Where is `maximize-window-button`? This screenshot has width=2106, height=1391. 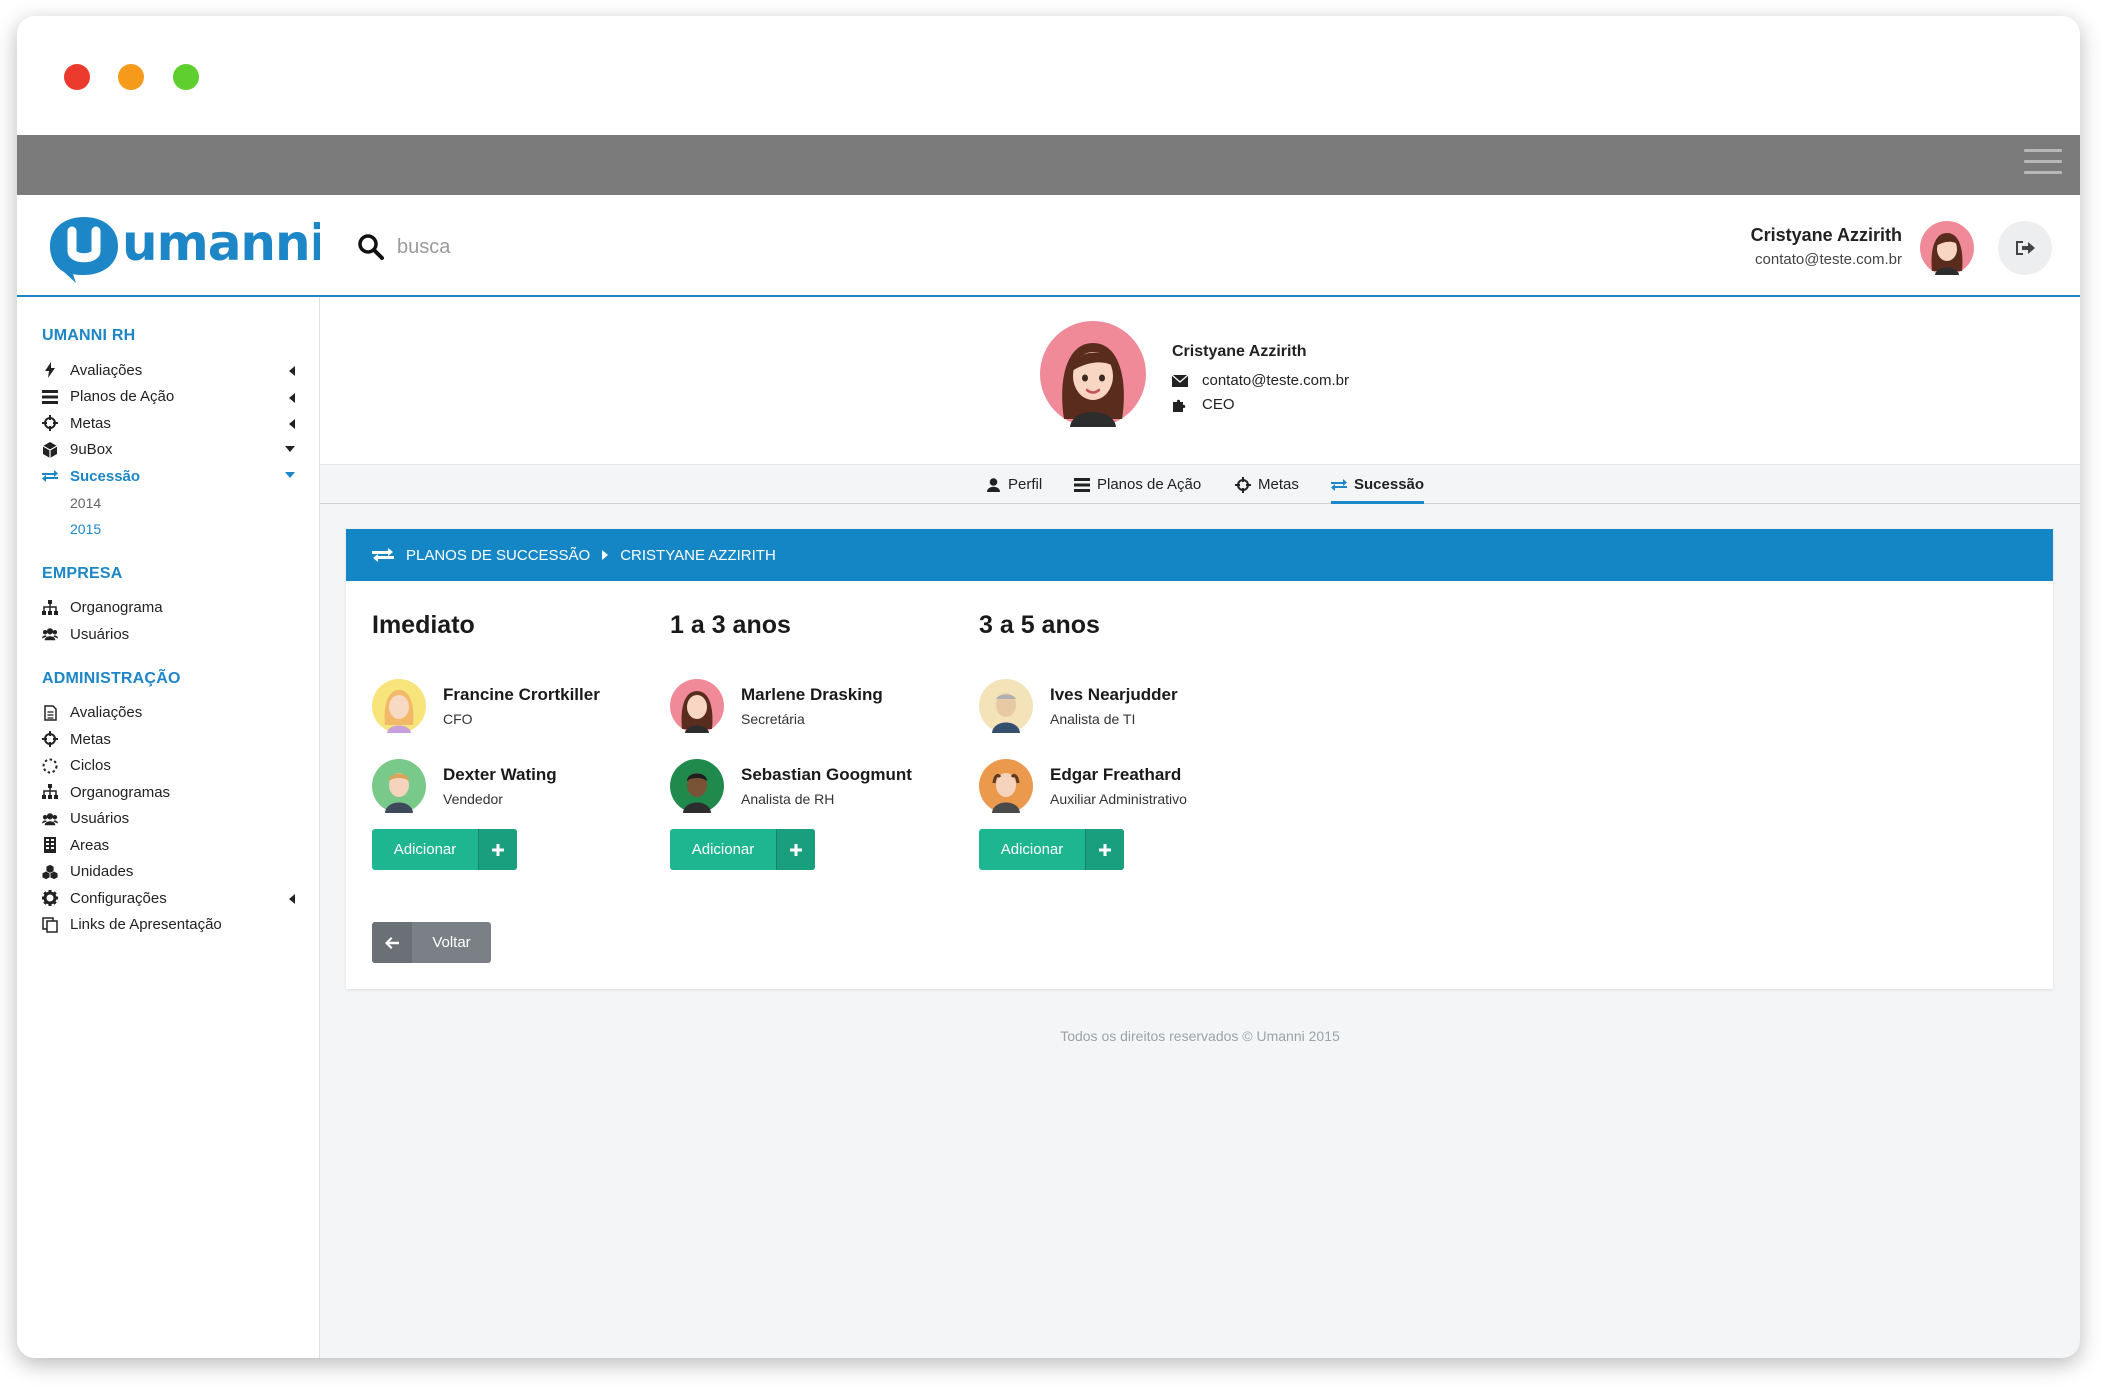
maximize-window-button is located at coordinates (186, 77).